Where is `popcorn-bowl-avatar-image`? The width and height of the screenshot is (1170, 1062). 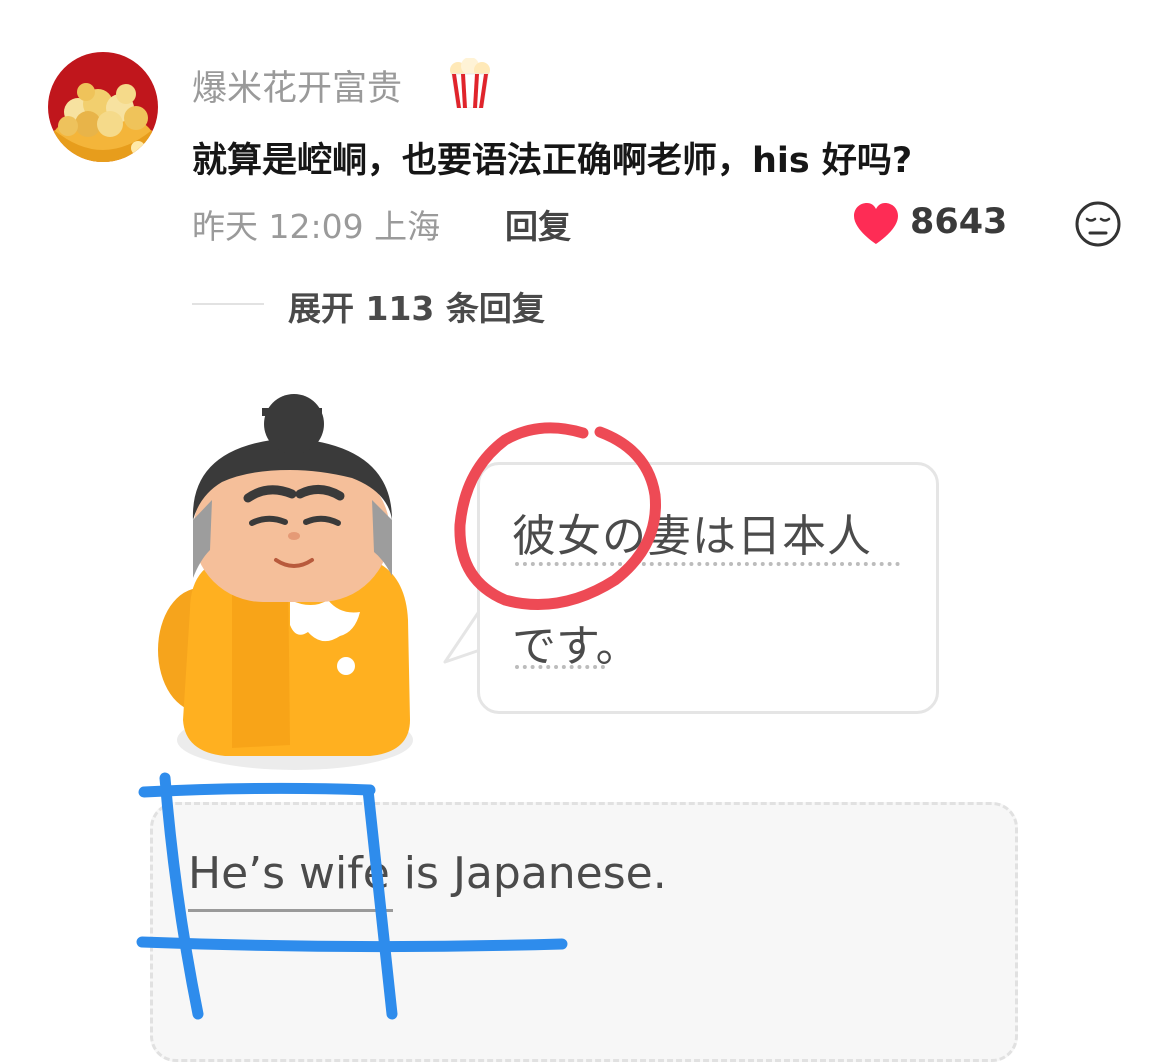 popcorn-bowl-avatar-image is located at coordinates (103, 107).